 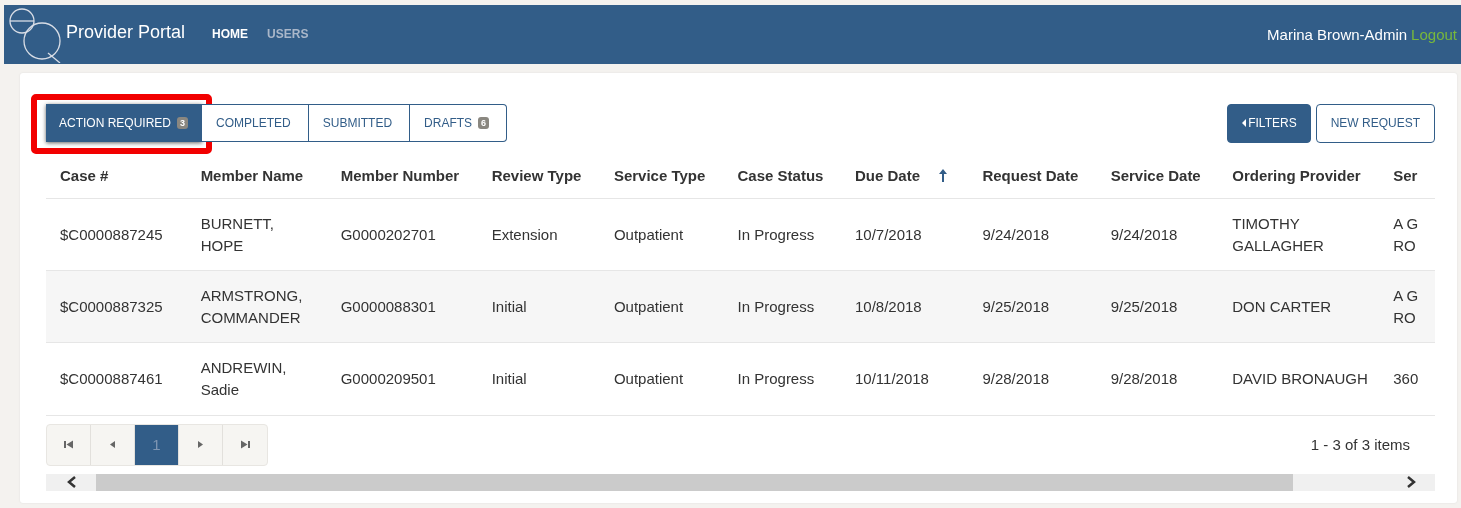 I want to click on table-cell: $C0000887245, so click(x=111, y=234).